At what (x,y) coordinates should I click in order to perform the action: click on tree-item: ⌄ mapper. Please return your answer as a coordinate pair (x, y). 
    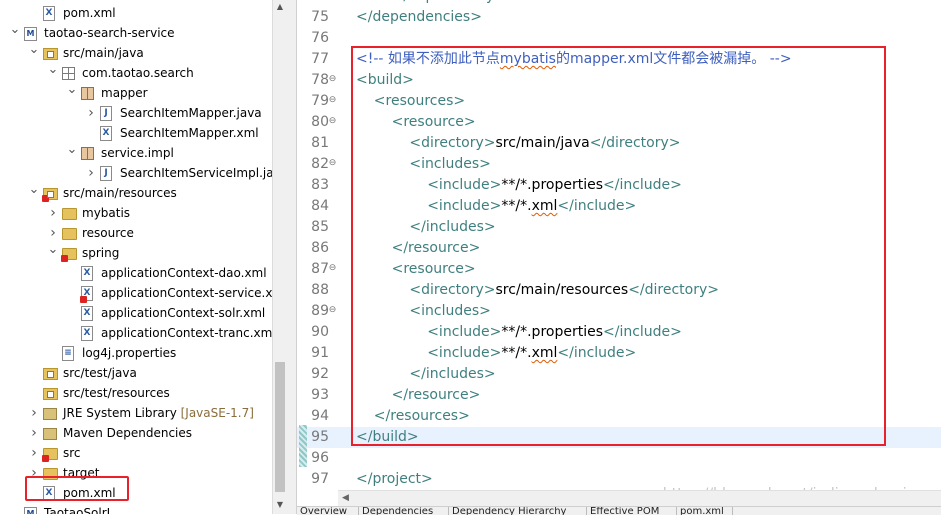
    Looking at the image, I should click on (136, 93).